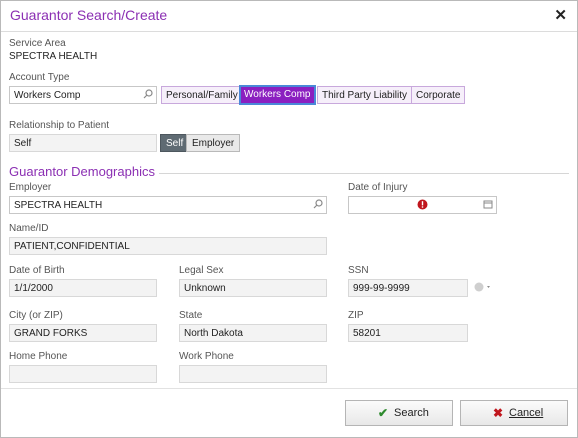 Image resolution: width=578 pixels, height=438 pixels. Describe the element at coordinates (83, 95) in the screenshot. I see `account-type-input: Workers Comp` at that location.